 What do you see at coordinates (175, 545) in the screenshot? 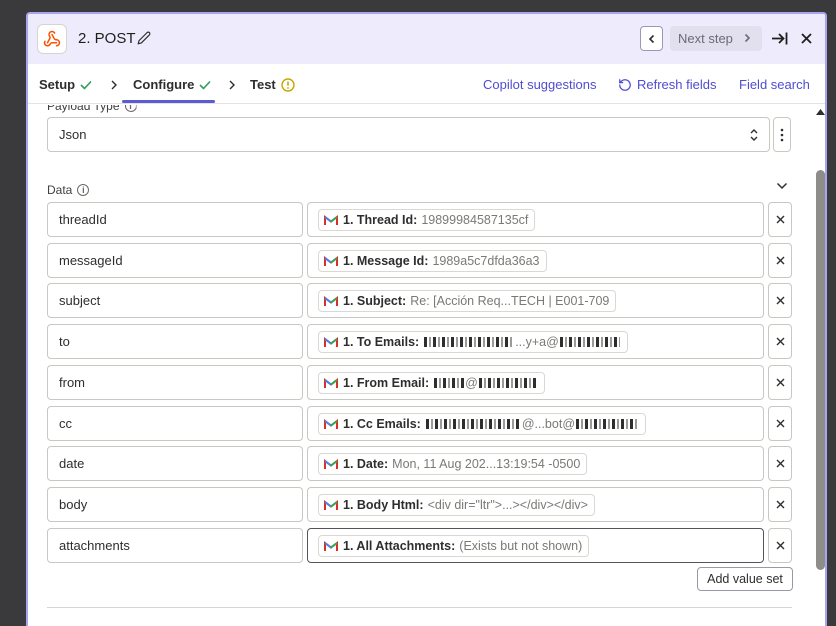
I see `data-key-input: attachments` at bounding box center [175, 545].